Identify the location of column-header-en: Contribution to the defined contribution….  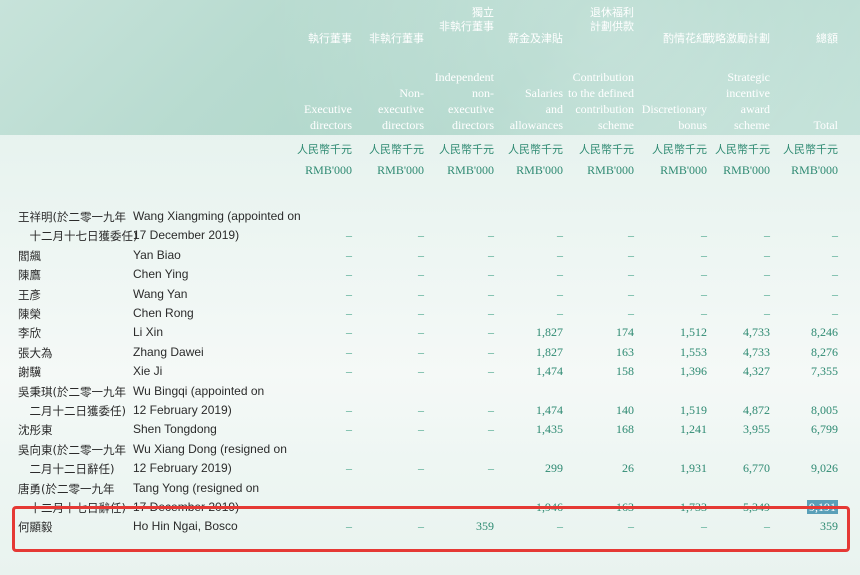
(601, 101).